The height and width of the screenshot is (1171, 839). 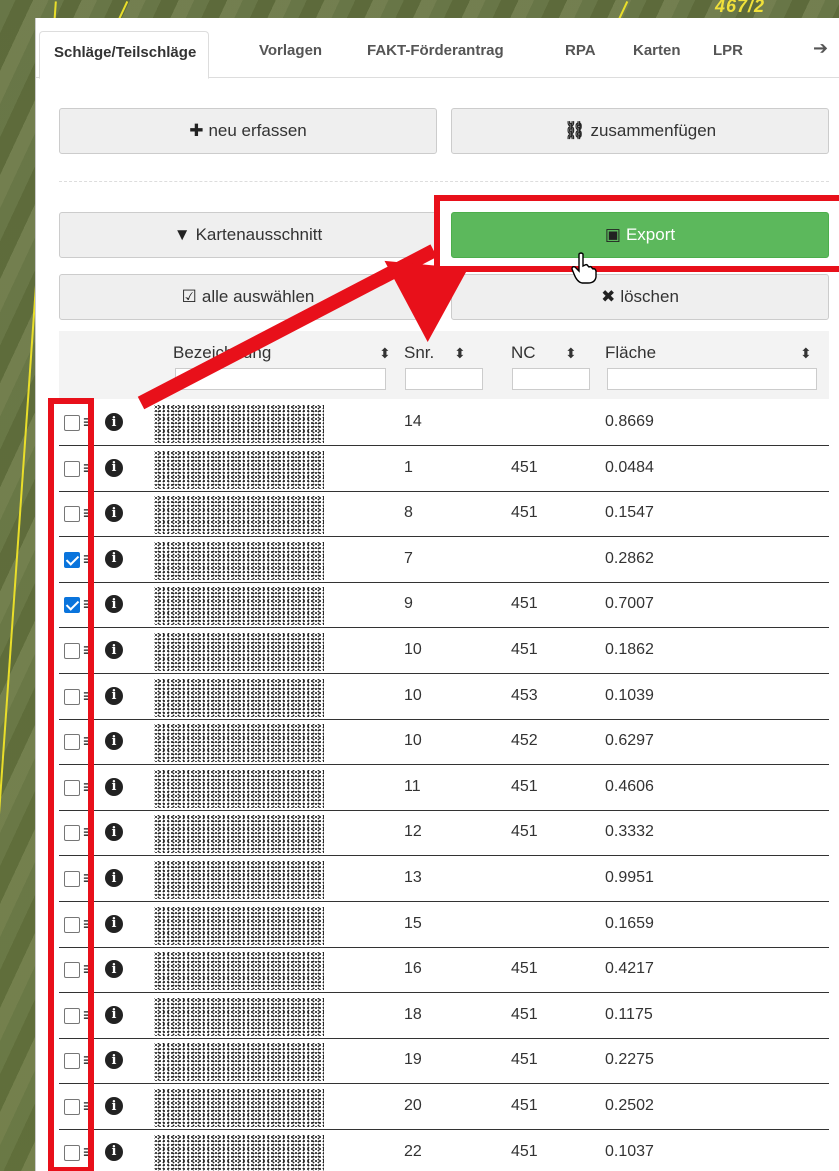 I want to click on column-header-nc: NC, so click(x=523, y=353).